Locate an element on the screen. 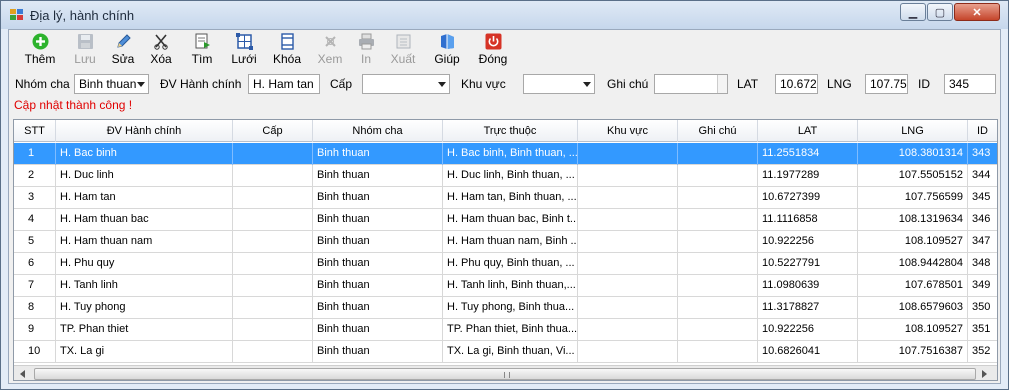  toolbar-button-9: Xuất is located at coordinates (403, 51).